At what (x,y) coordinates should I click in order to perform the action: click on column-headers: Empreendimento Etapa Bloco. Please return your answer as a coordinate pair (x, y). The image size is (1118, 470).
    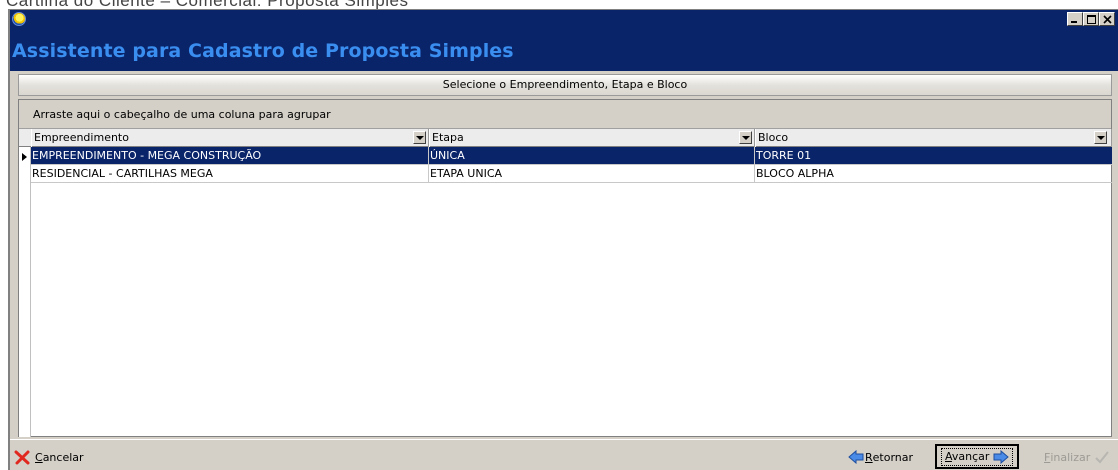
    Looking at the image, I should click on (565, 138).